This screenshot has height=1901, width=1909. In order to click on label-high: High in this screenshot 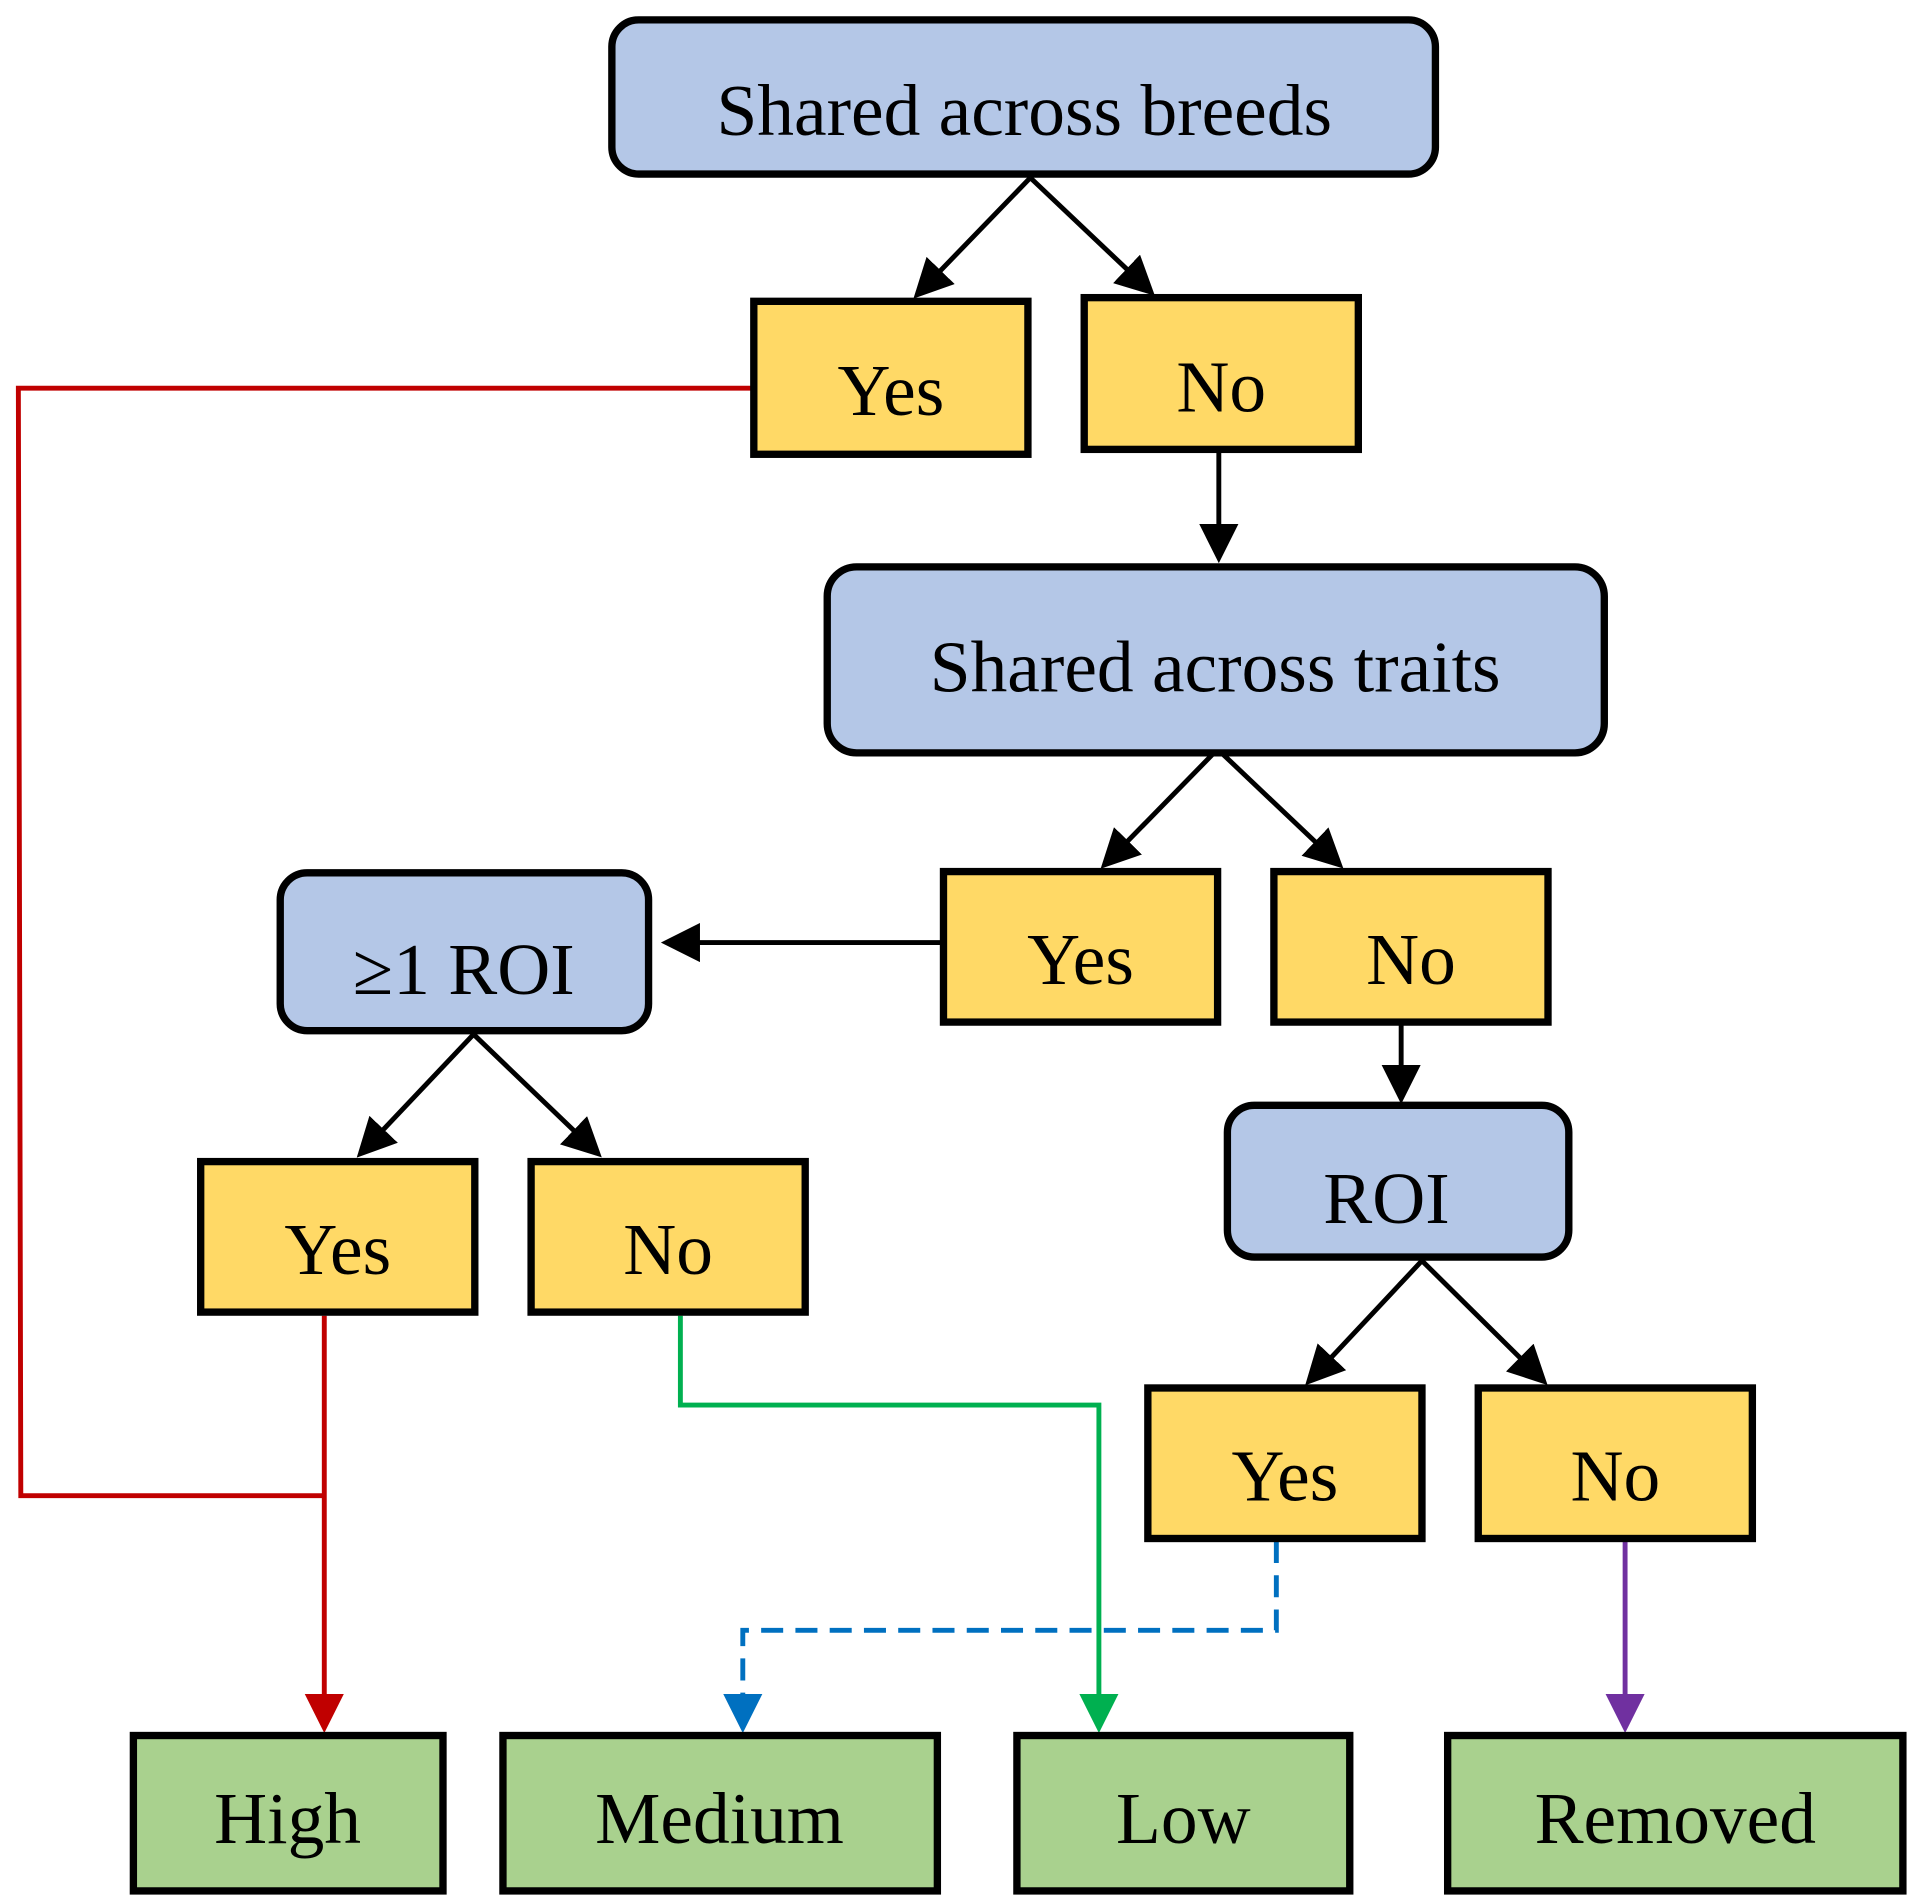, I will do `click(287, 1818)`.